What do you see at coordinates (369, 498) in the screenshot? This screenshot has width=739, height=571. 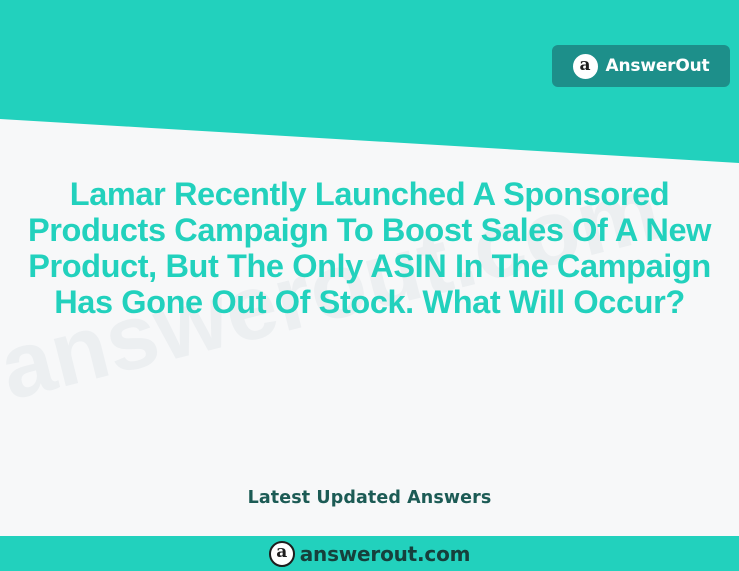 I see `tagline: Latest Updated Answers` at bounding box center [369, 498].